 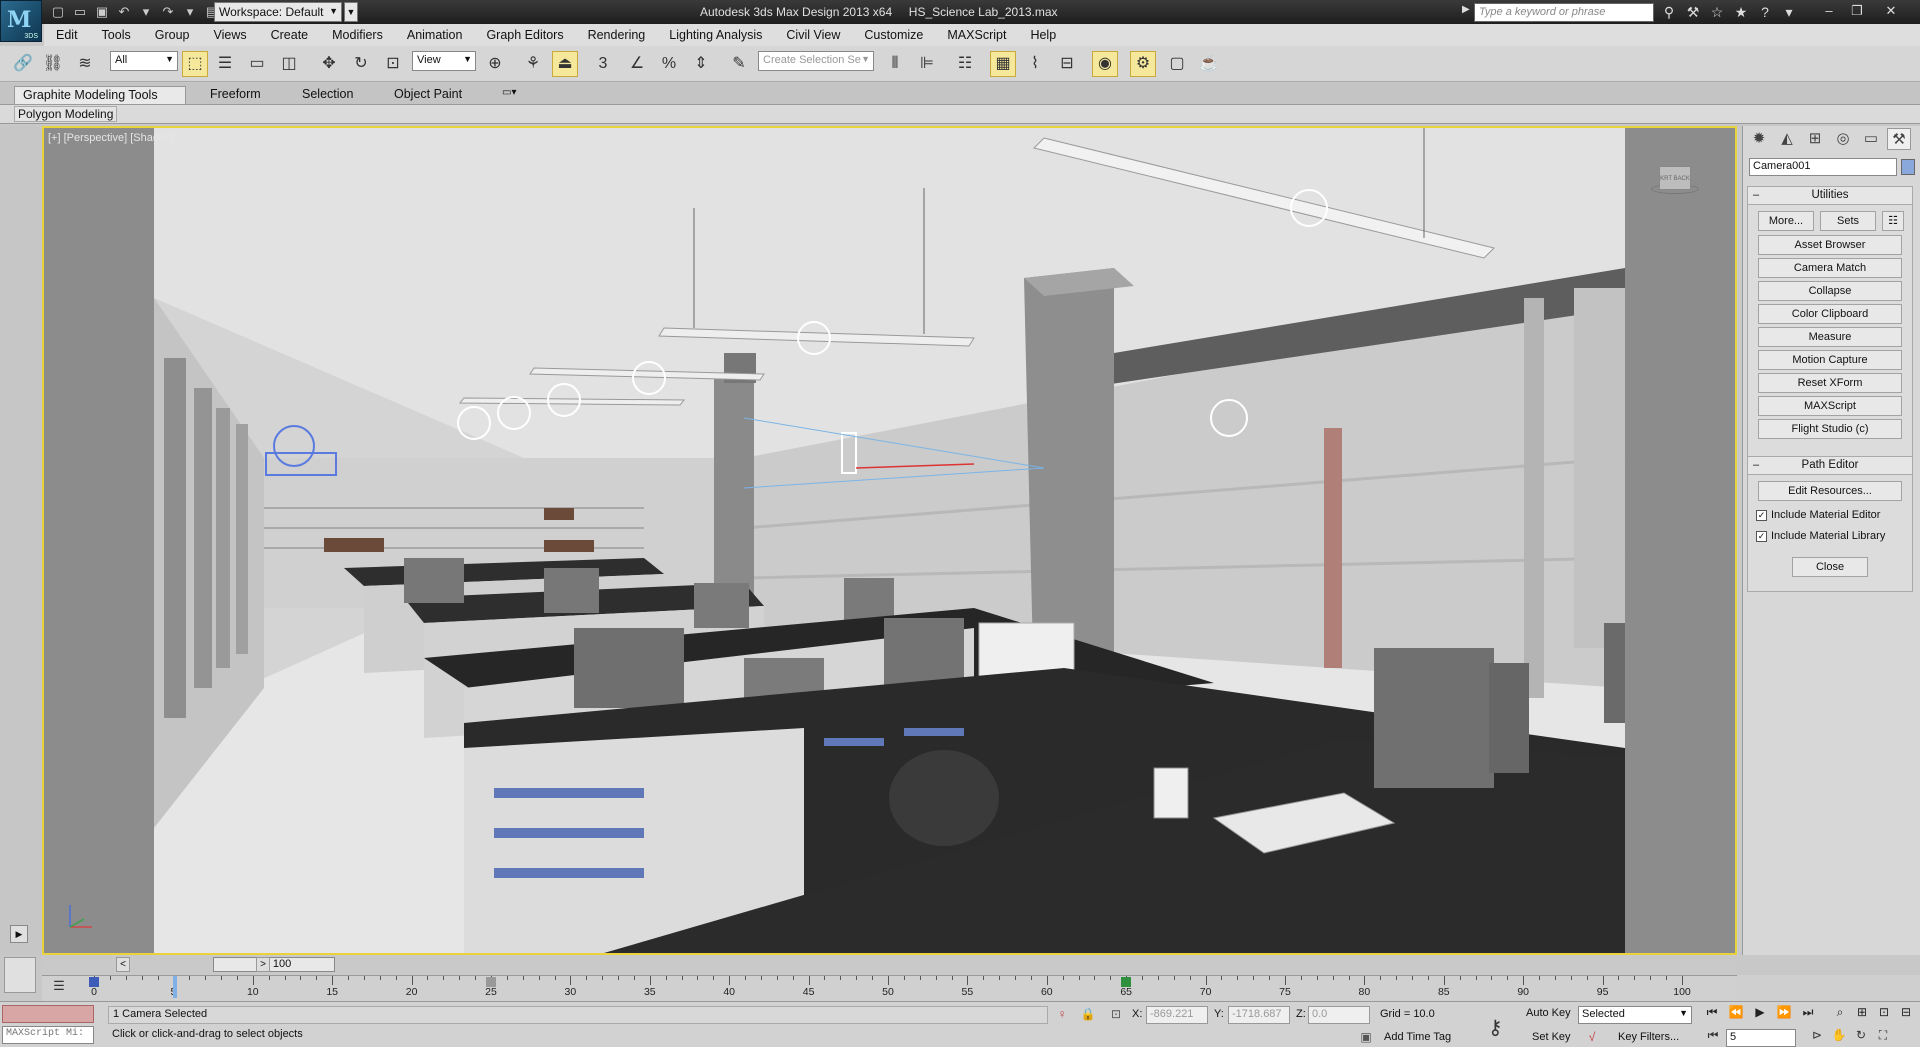 What do you see at coordinates (1759, 139) in the screenshot?
I see `create-tab-icon: ✹` at bounding box center [1759, 139].